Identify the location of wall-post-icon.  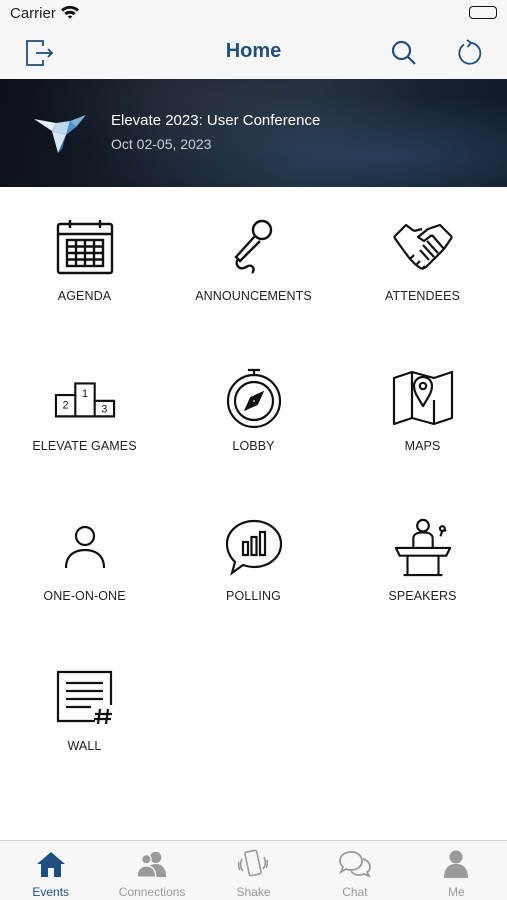
(85, 697).